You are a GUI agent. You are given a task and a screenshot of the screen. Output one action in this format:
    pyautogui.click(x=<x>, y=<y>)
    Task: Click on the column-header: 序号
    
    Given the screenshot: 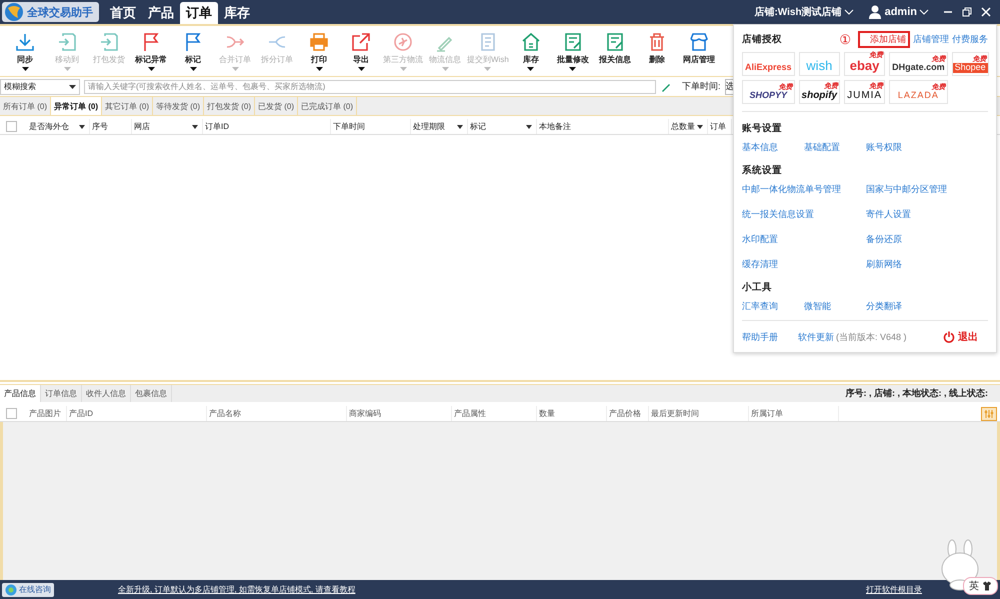 What is the action you would take?
    pyautogui.click(x=100, y=126)
    